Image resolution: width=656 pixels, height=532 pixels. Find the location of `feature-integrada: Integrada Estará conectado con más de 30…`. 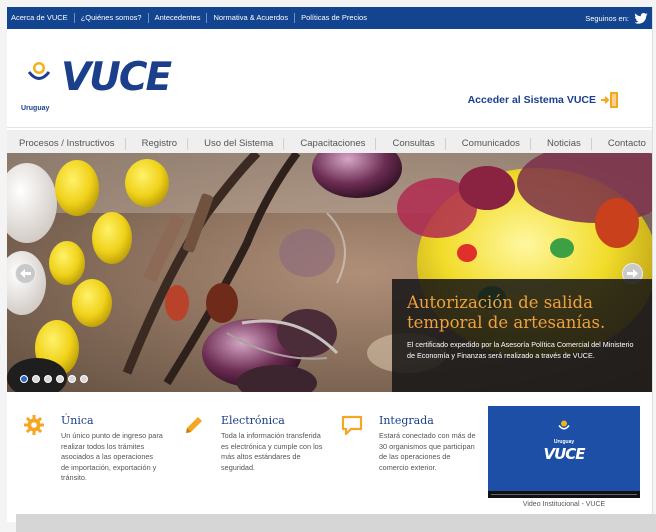

feature-integrada: Integrada Estará conectado con más de 30… is located at coordinates (411, 443).